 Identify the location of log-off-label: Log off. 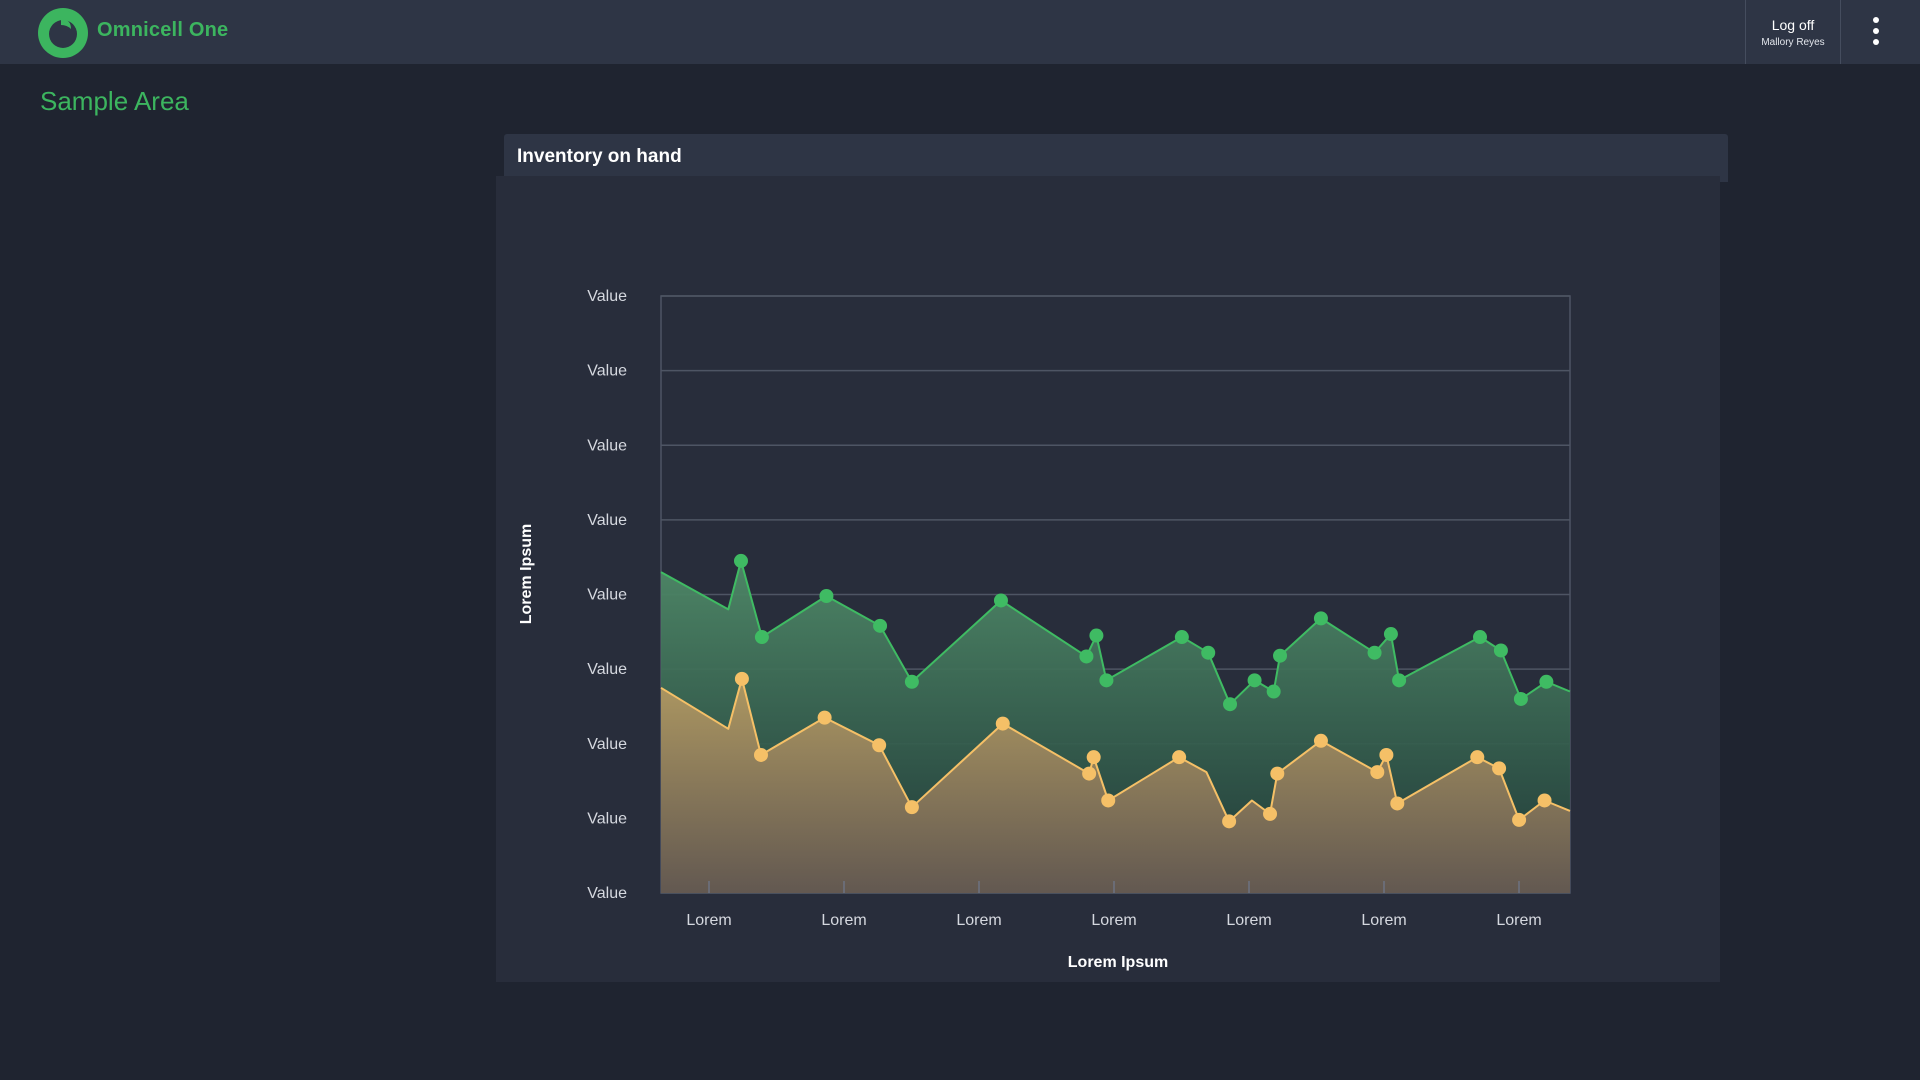
(1793, 25).